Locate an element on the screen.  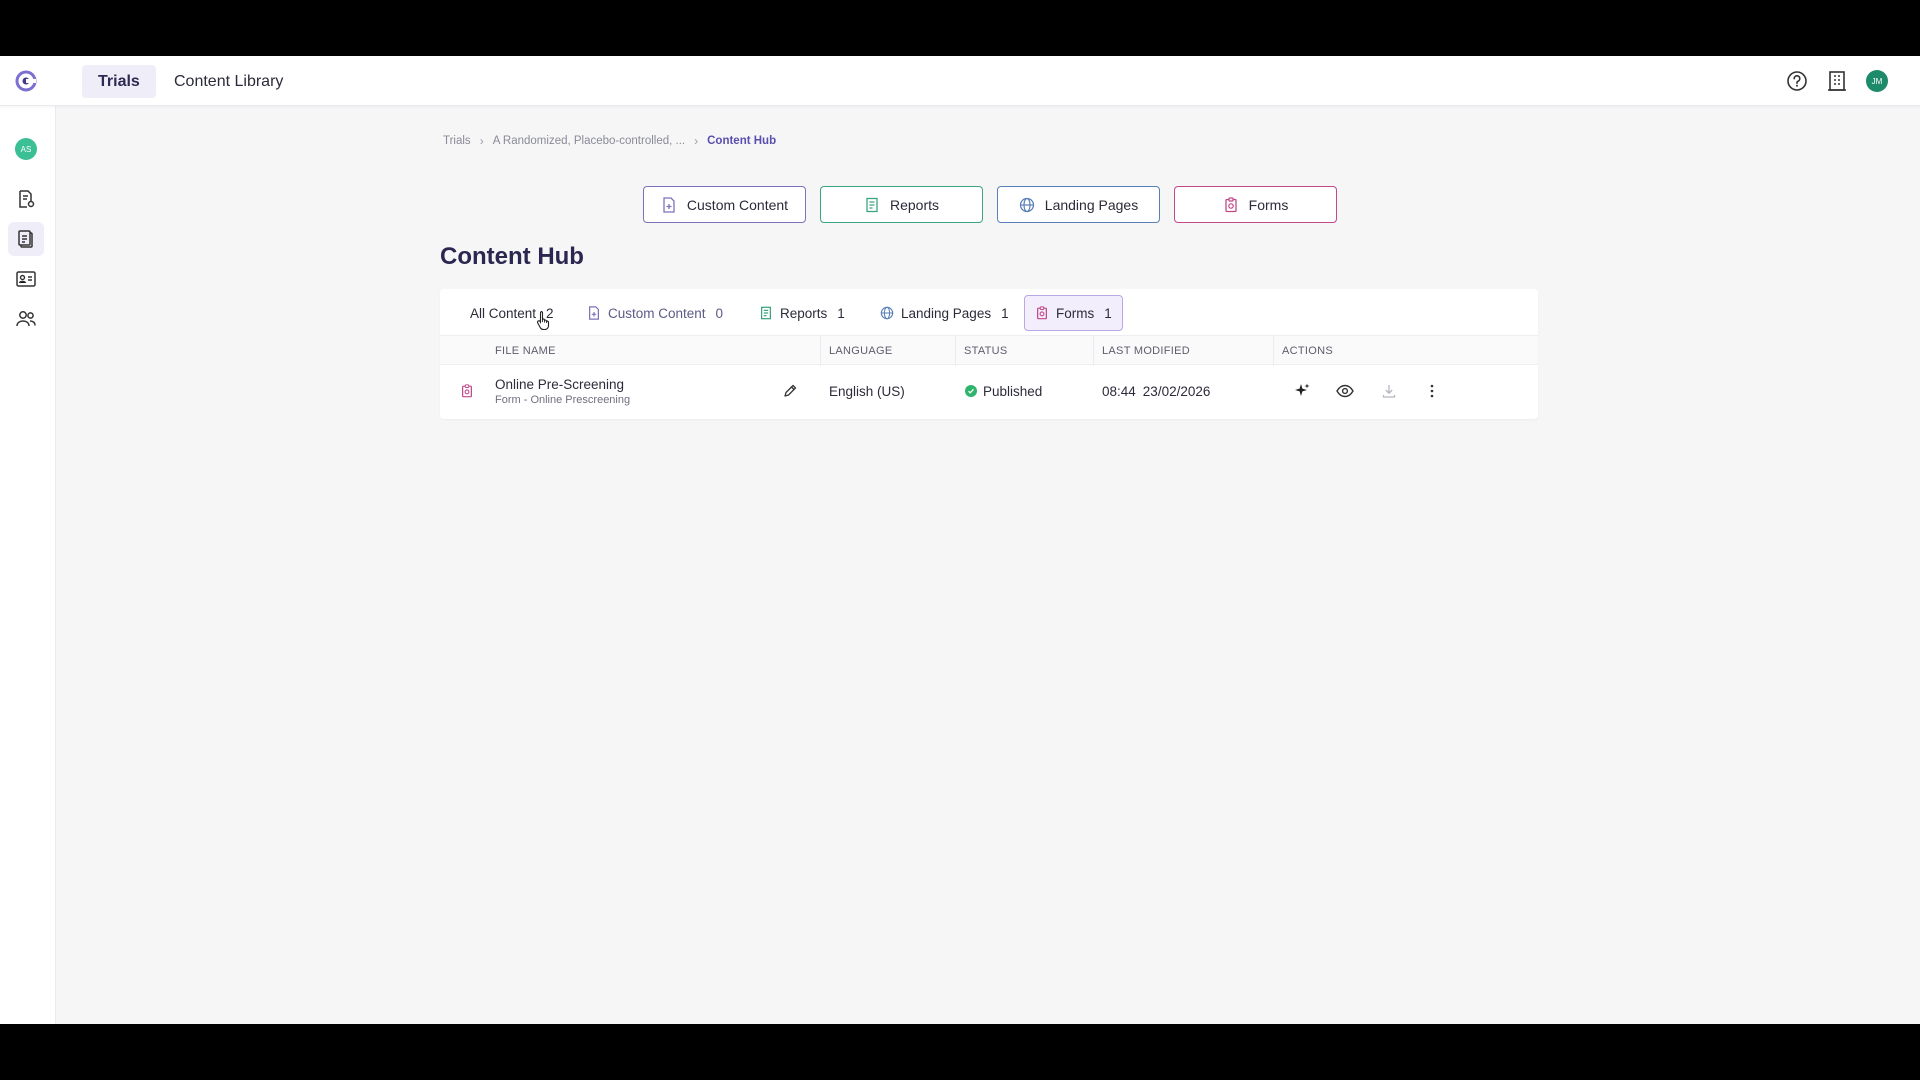
column-header-actions: ACTIONS is located at coordinates (1405, 351).